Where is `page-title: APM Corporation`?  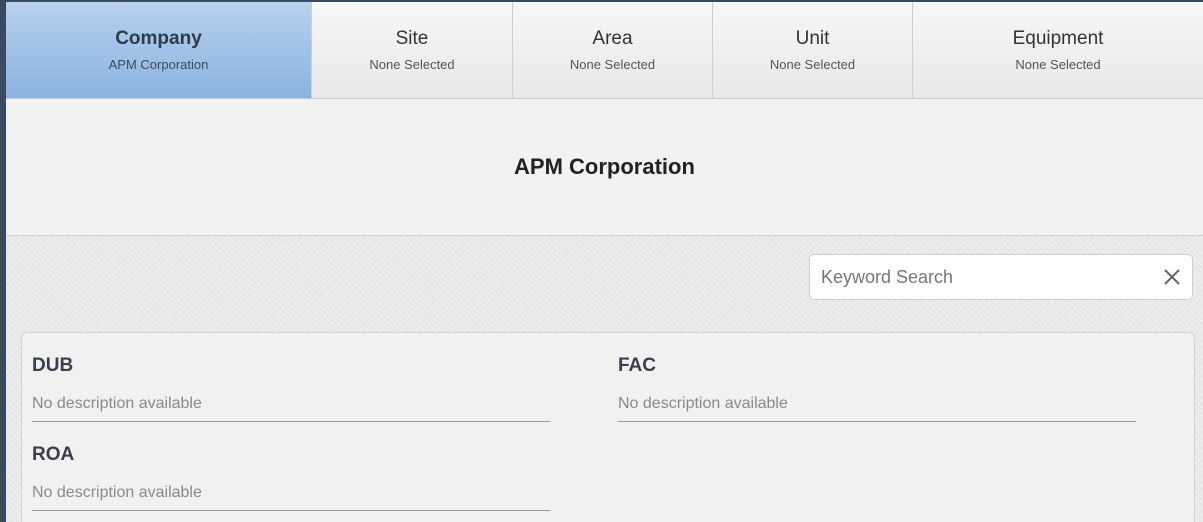
page-title: APM Corporation is located at coordinates (604, 166).